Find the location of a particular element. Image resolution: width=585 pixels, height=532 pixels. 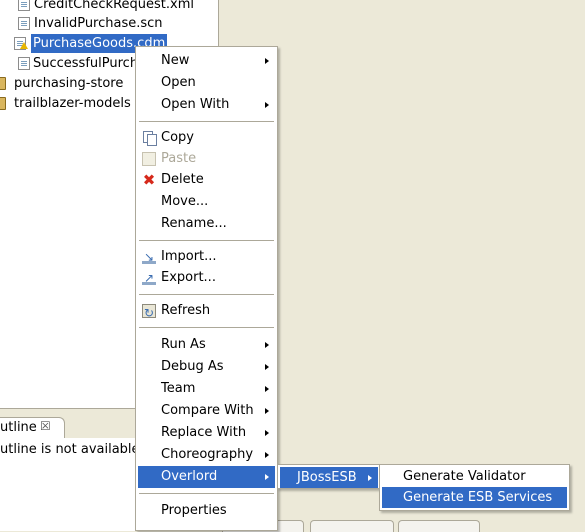

menu-item-label: Choreography is located at coordinates (207, 454).